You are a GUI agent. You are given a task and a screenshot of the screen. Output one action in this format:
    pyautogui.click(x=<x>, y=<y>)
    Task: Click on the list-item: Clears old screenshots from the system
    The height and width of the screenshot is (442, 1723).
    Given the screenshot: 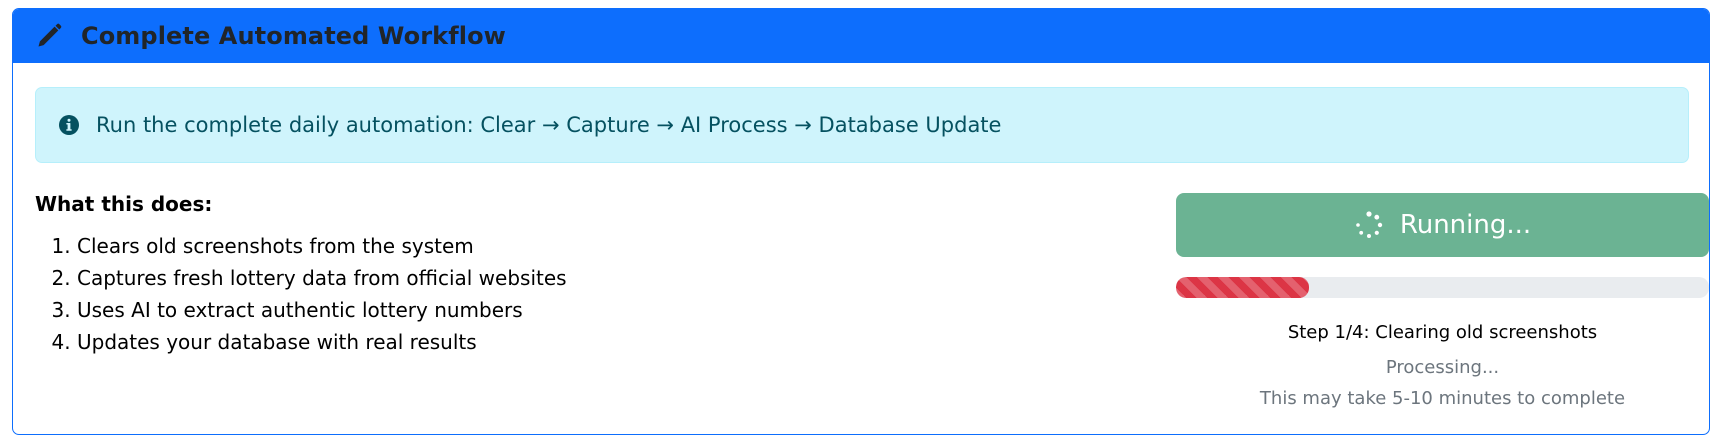 What is the action you would take?
    pyautogui.click(x=322, y=248)
    